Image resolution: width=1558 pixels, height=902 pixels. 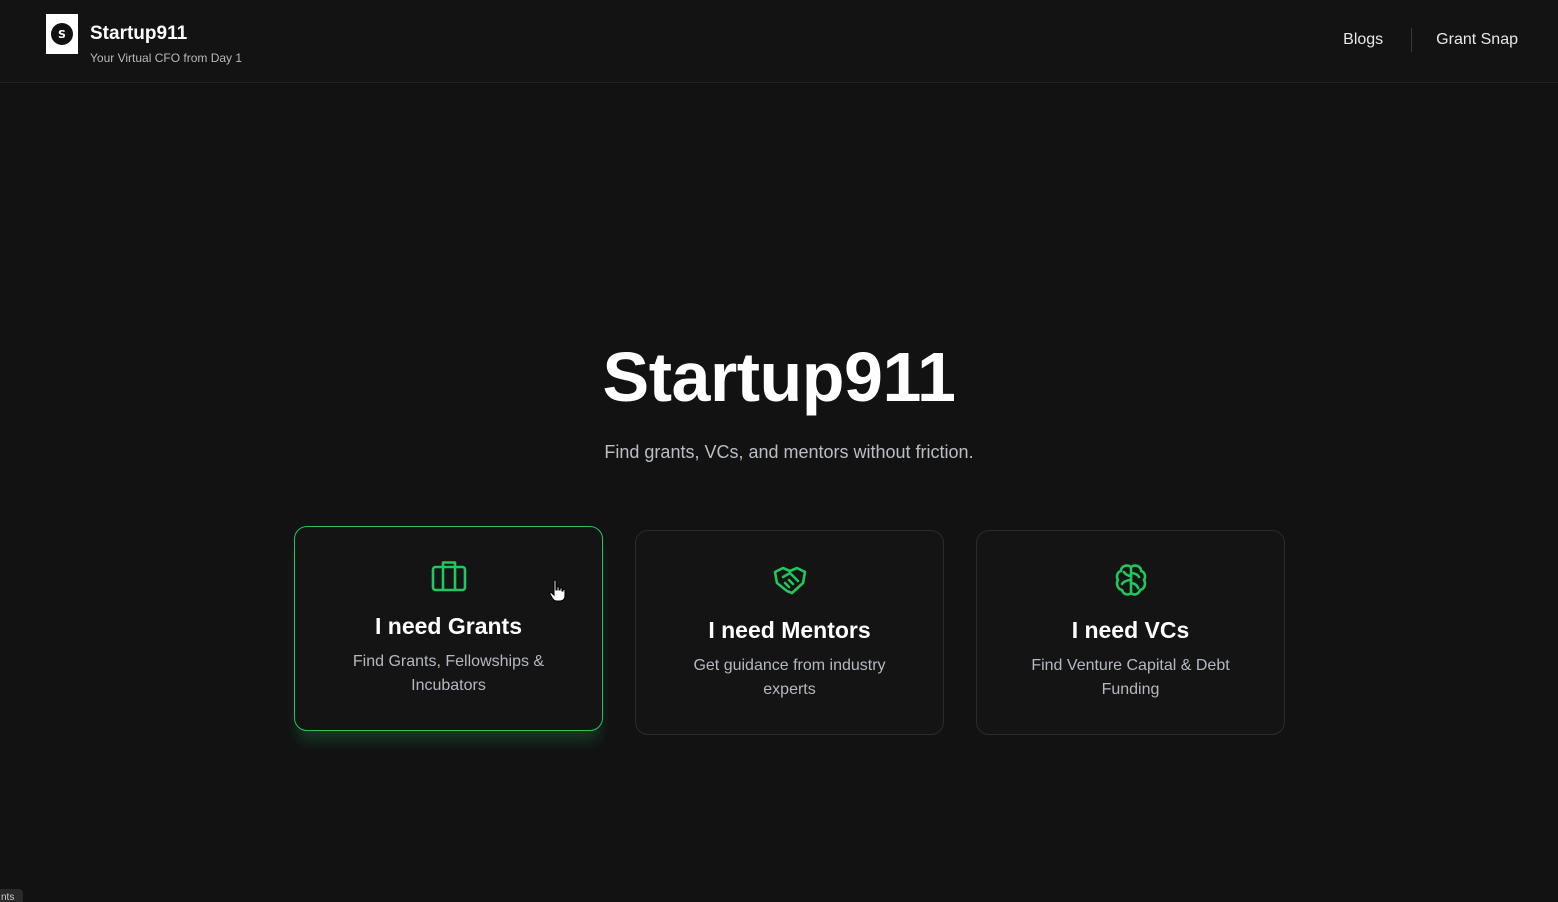 What do you see at coordinates (1412, 40) in the screenshot?
I see `nav-divider` at bounding box center [1412, 40].